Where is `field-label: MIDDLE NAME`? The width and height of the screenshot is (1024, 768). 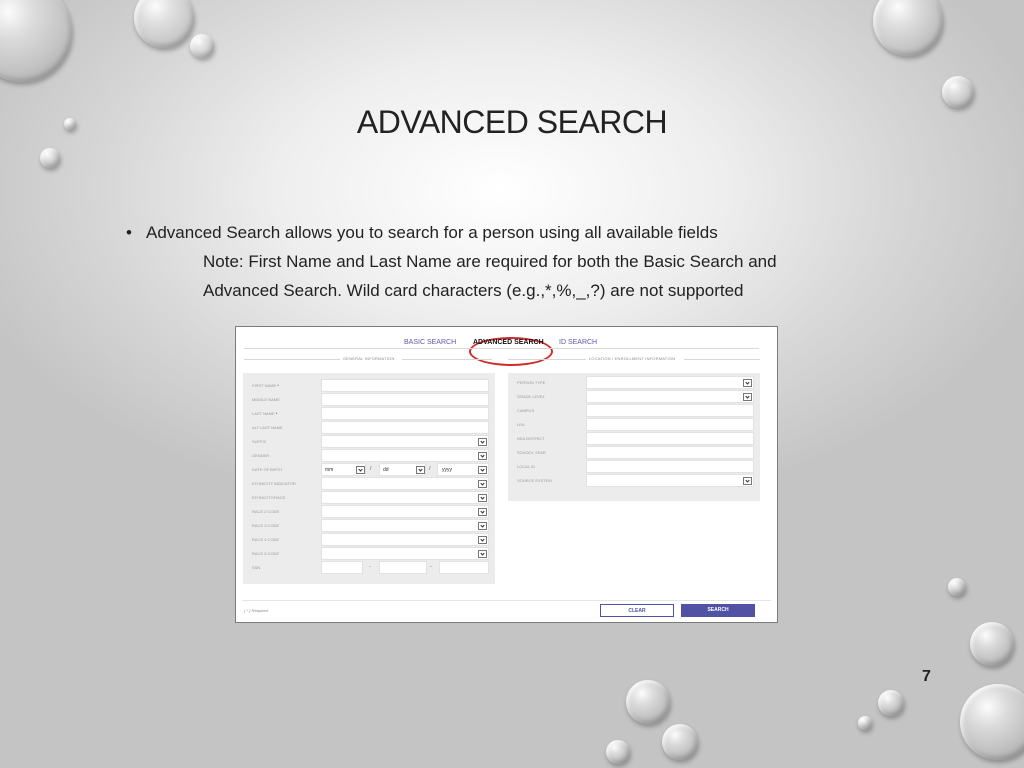
field-label: MIDDLE NAME is located at coordinates (266, 399).